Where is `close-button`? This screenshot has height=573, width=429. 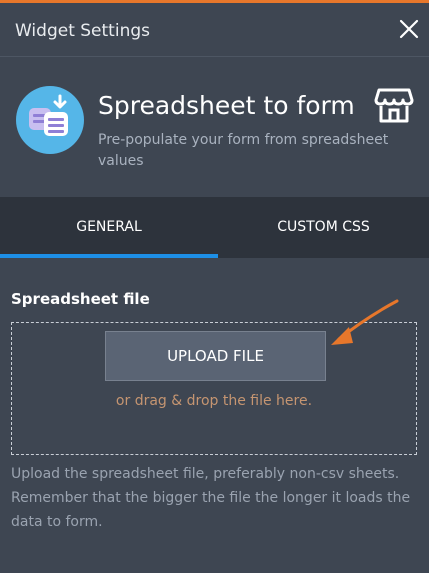 close-button is located at coordinates (409, 29).